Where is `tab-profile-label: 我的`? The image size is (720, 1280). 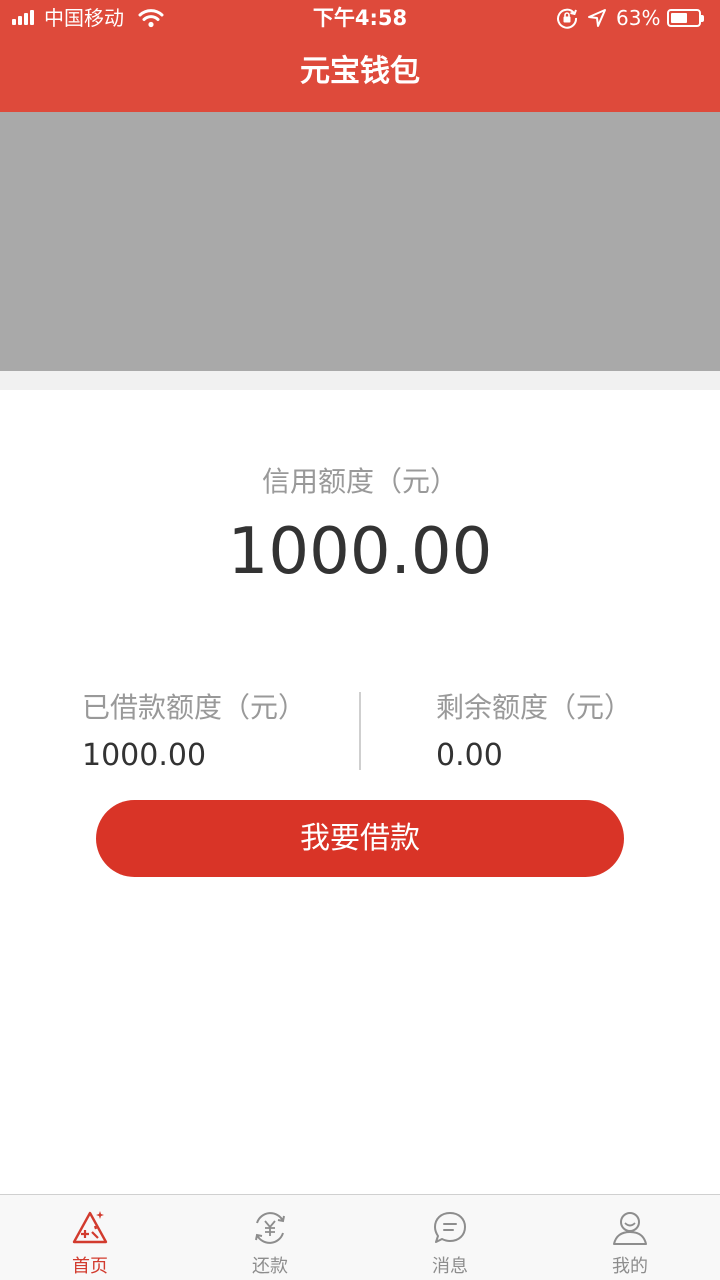 tab-profile-label: 我的 is located at coordinates (630, 1266).